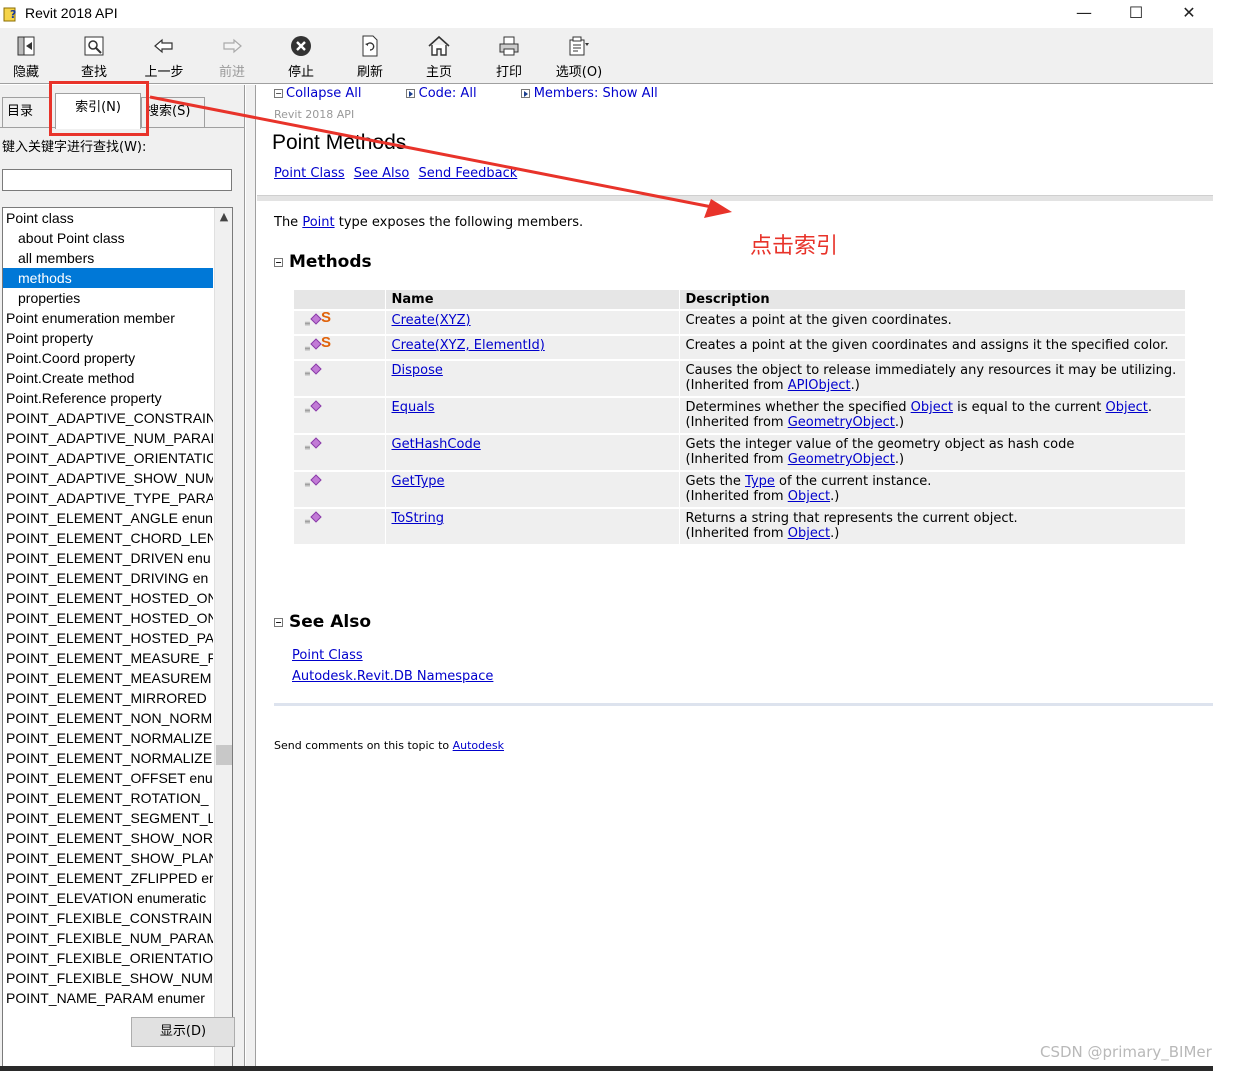 The height and width of the screenshot is (1071, 1246). I want to click on index-item: Point.Create method, so click(108, 378).